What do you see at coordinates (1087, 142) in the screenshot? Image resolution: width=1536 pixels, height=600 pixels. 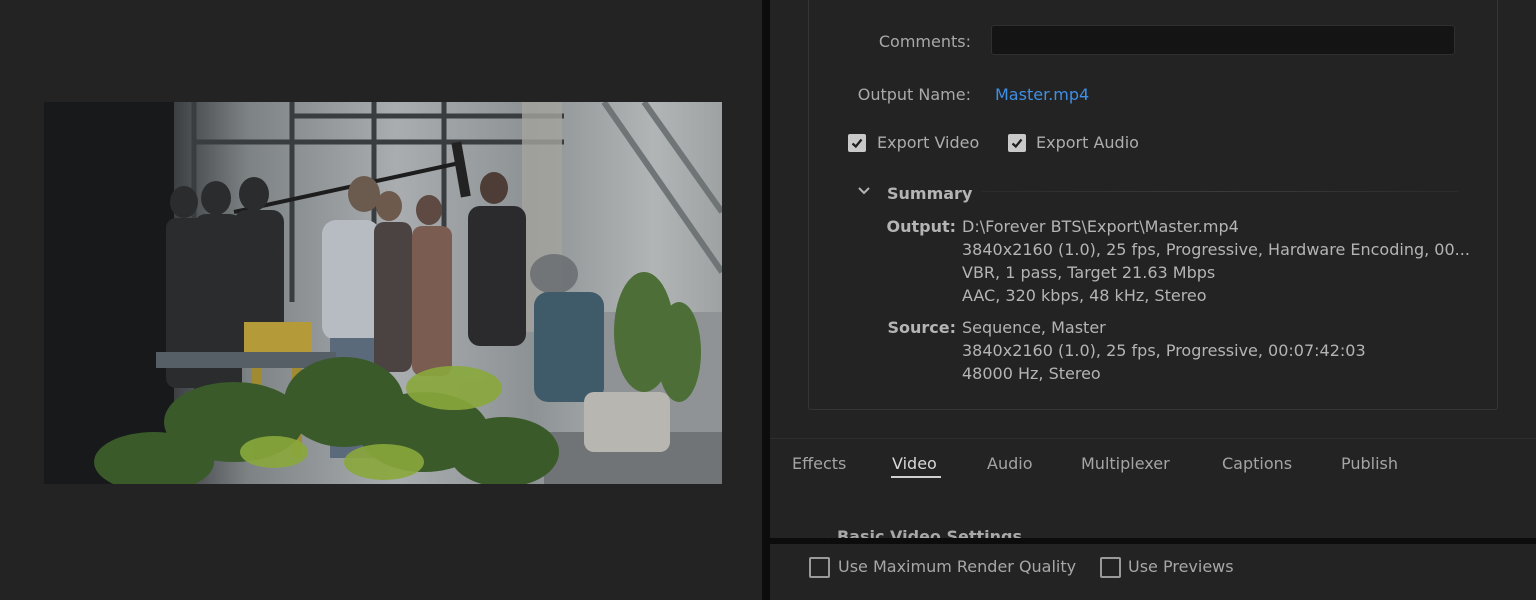 I see `export-audio-label: Export Audio` at bounding box center [1087, 142].